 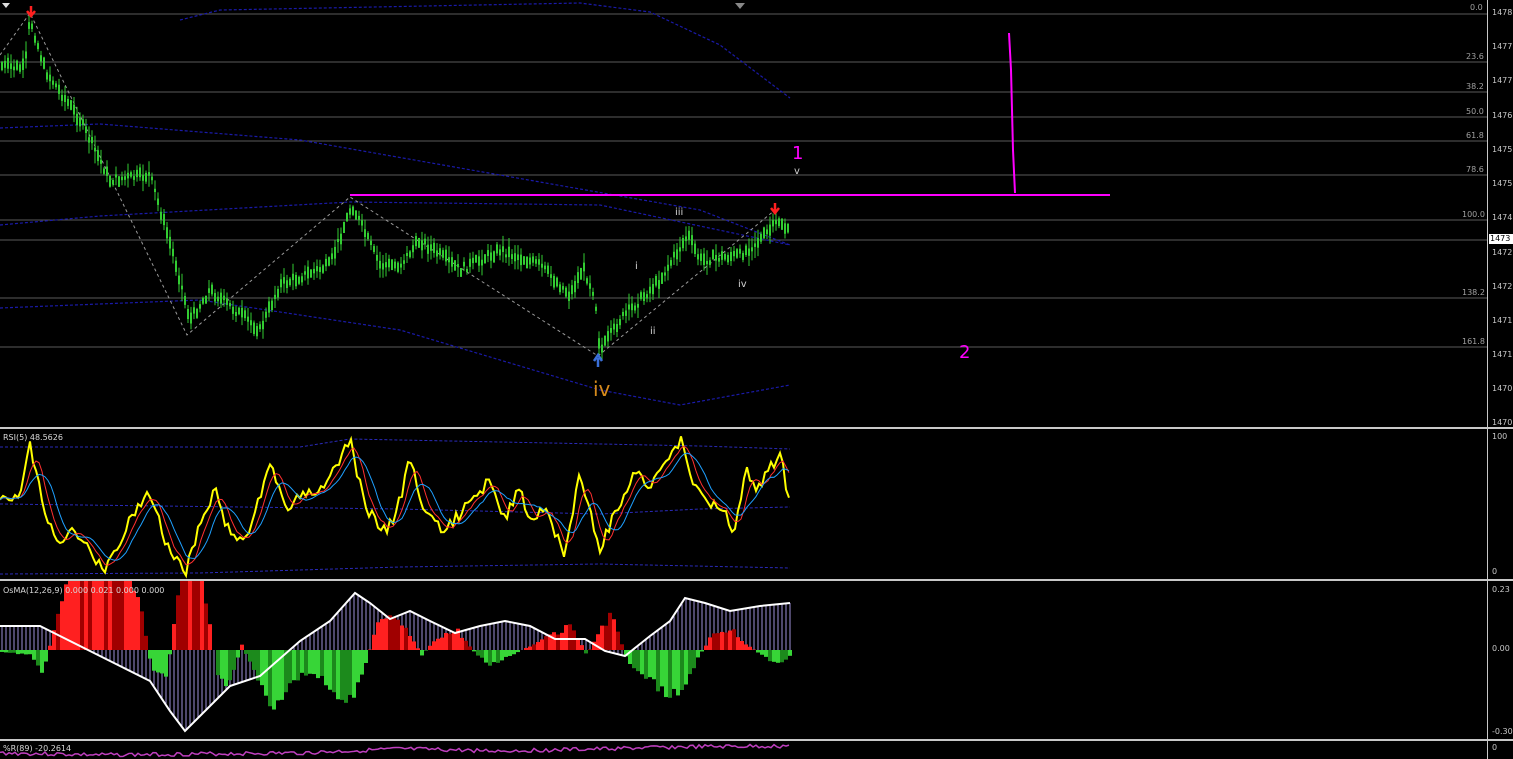 I want to click on wpr-panel: %R(89) -20.2614, so click(x=743, y=750).